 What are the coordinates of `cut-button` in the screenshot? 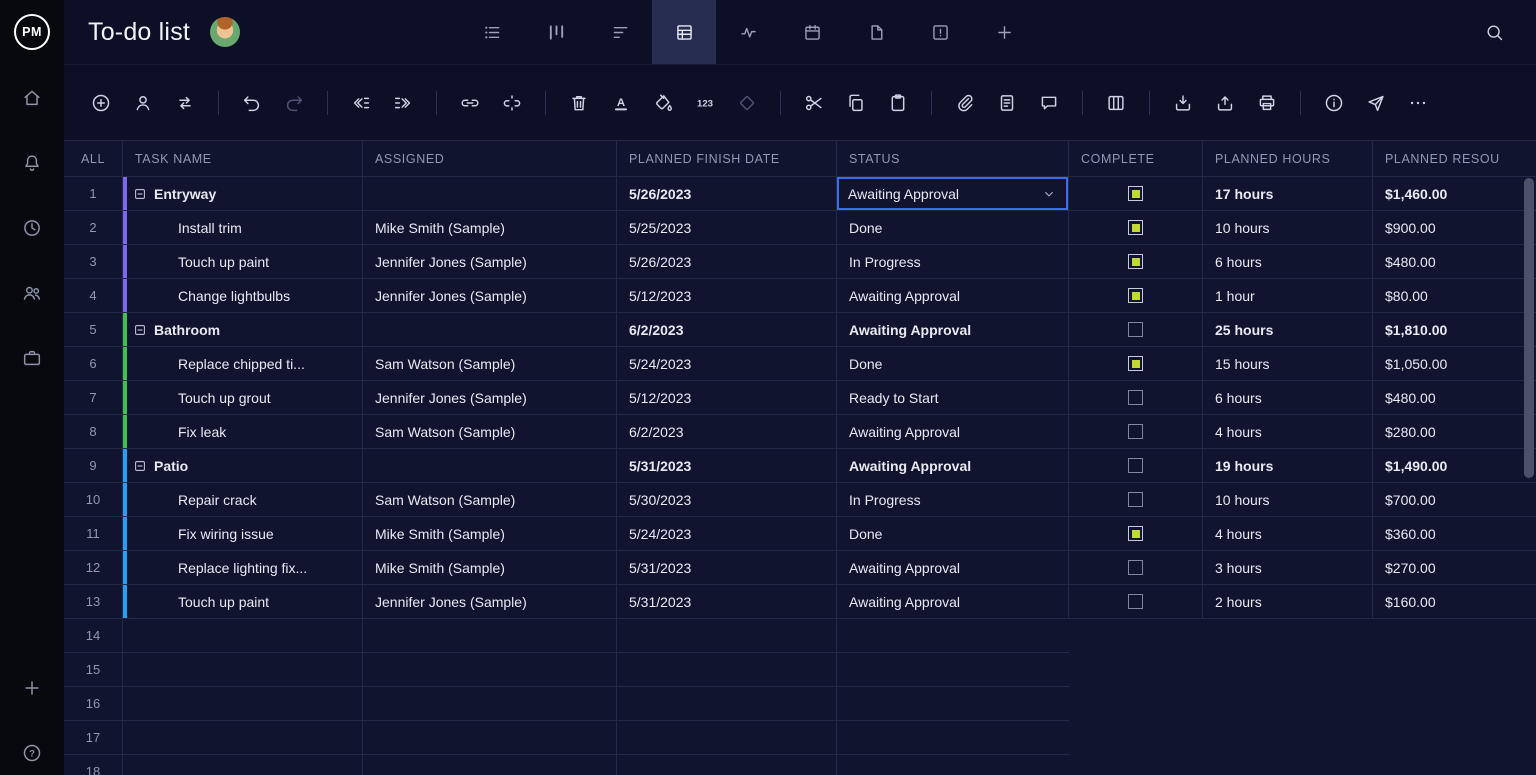 It's located at (814, 103).